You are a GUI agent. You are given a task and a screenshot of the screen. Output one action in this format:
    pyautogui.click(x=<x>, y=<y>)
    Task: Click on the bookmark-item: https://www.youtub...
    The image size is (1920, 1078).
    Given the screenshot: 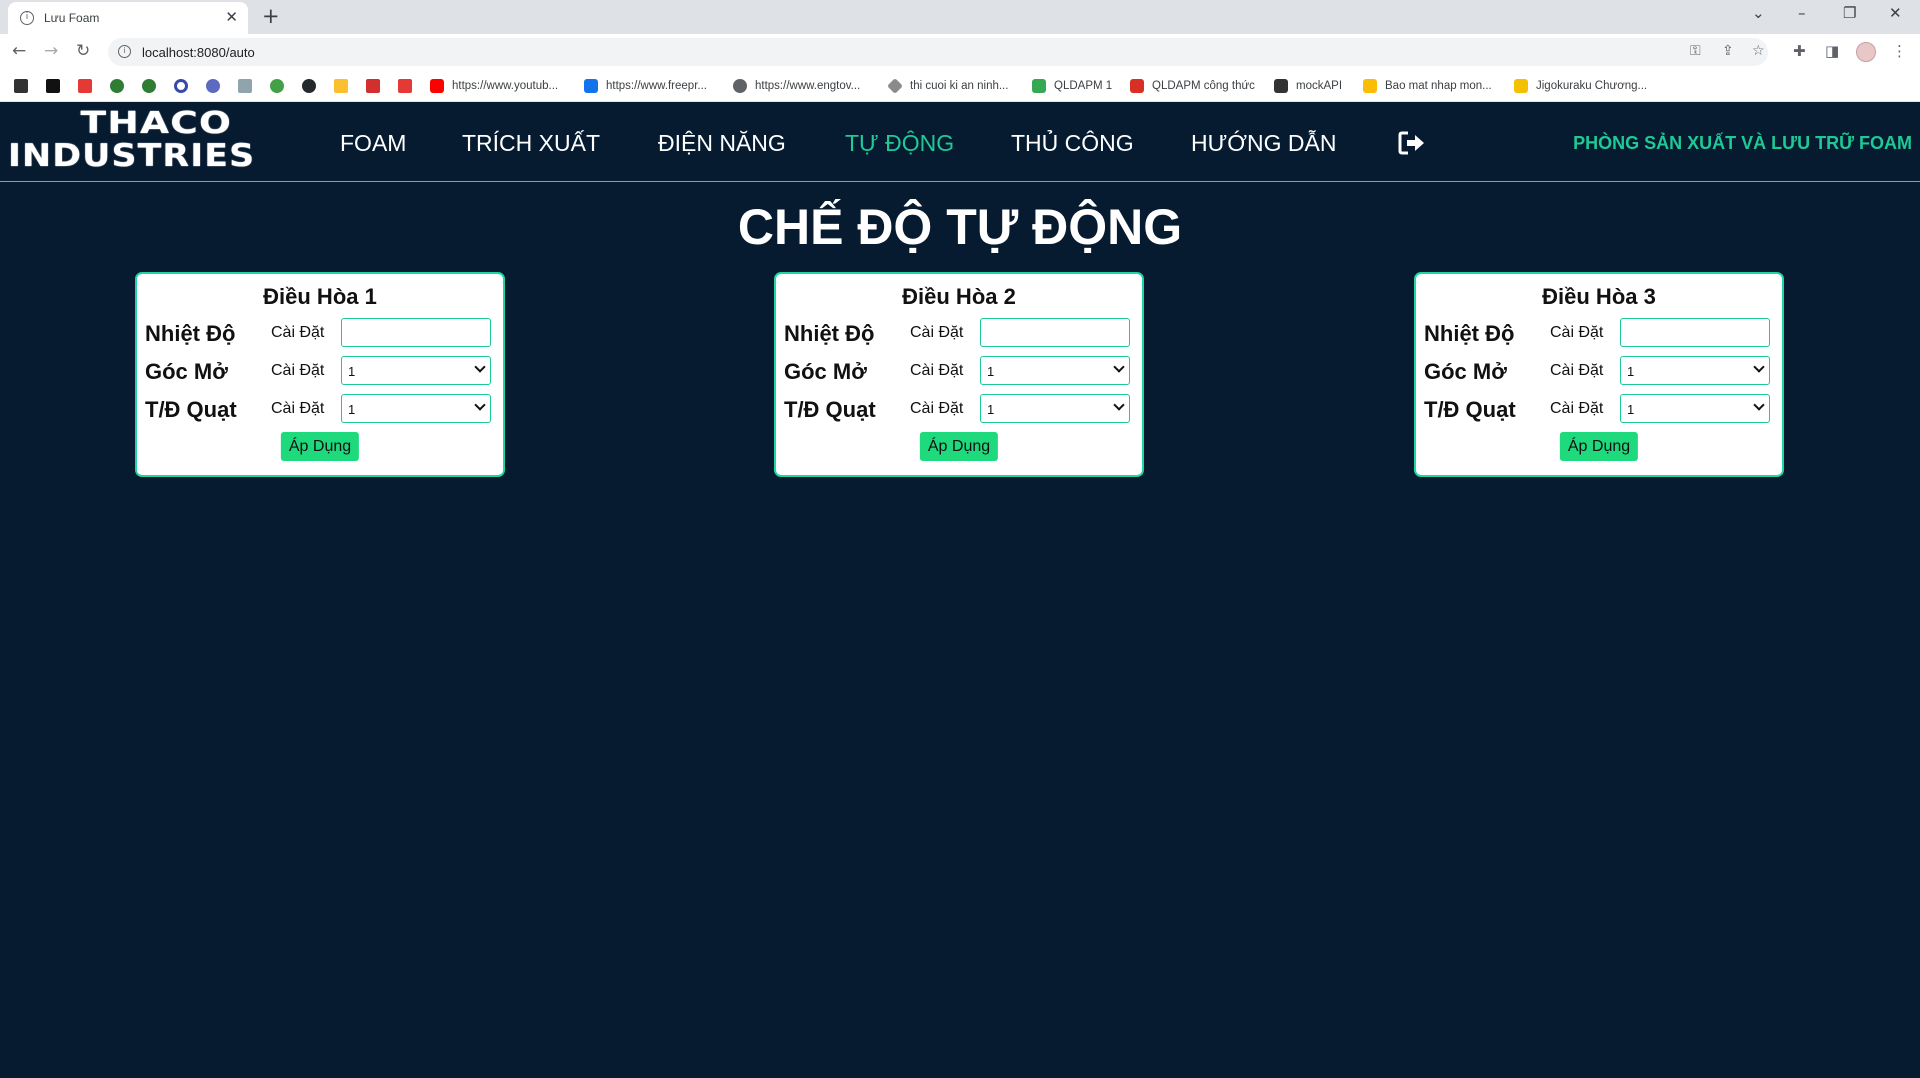 What is the action you would take?
    pyautogui.click(x=494, y=86)
    